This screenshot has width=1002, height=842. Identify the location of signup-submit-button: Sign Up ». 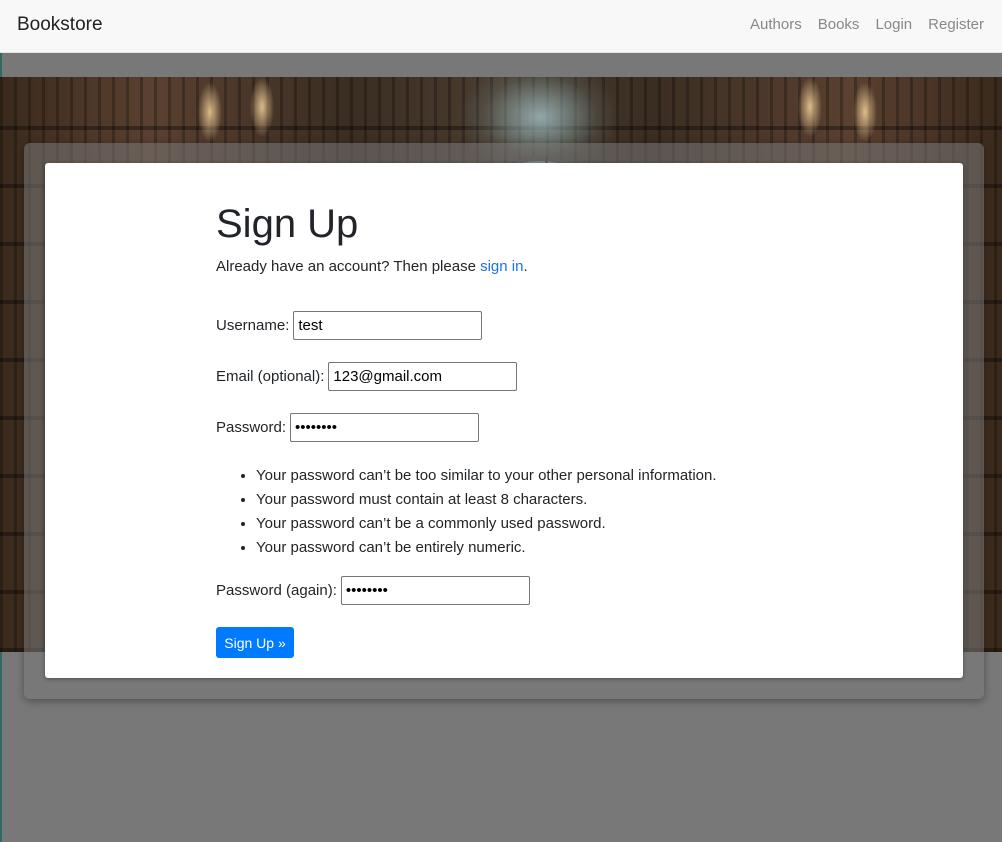
(255, 642).